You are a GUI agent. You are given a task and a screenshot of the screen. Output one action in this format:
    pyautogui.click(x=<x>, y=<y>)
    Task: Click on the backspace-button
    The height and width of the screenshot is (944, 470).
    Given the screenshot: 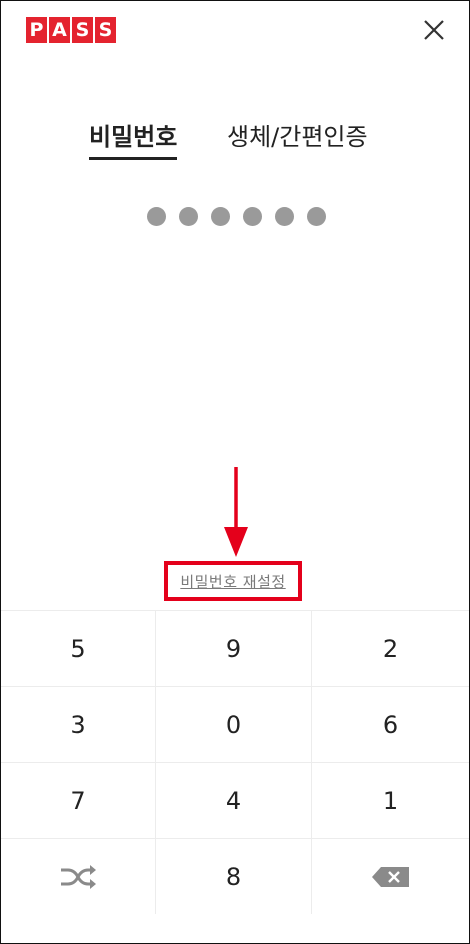 What is the action you would take?
    pyautogui.click(x=390, y=876)
    